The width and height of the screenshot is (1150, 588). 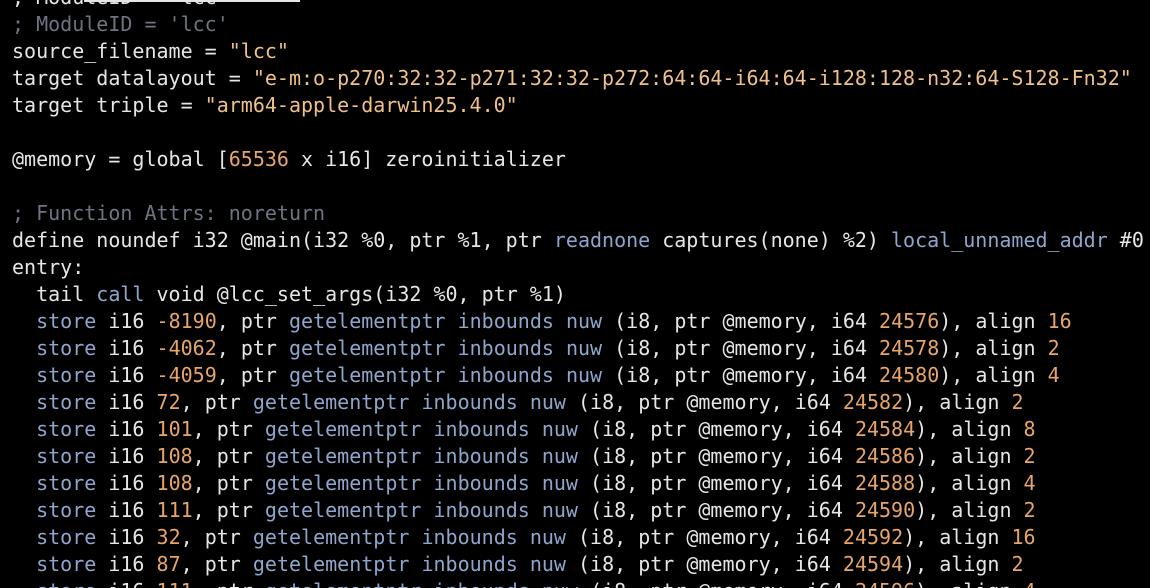 What do you see at coordinates (1017, 564) in the screenshot?
I see `code-token-number: 2` at bounding box center [1017, 564].